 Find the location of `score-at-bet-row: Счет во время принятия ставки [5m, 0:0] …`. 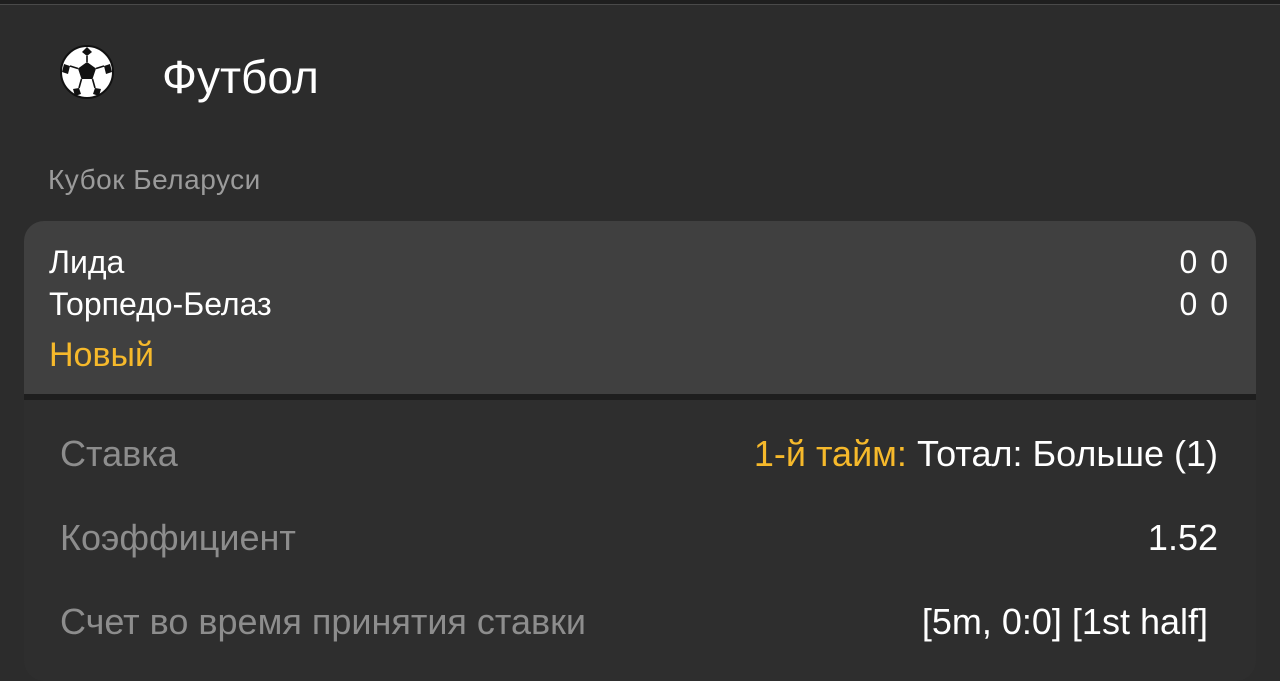

score-at-bet-row: Счет во время принятия ставки [5m, 0:0] … is located at coordinates (639, 622).